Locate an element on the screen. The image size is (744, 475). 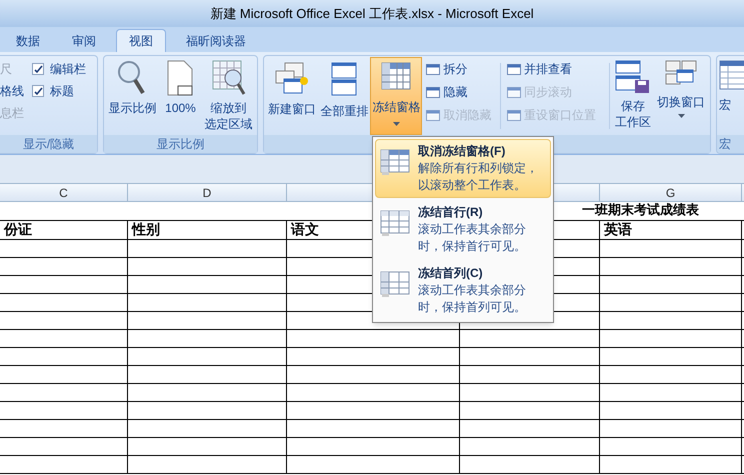
group-label: 显示比例 is located at coordinates (180, 144).